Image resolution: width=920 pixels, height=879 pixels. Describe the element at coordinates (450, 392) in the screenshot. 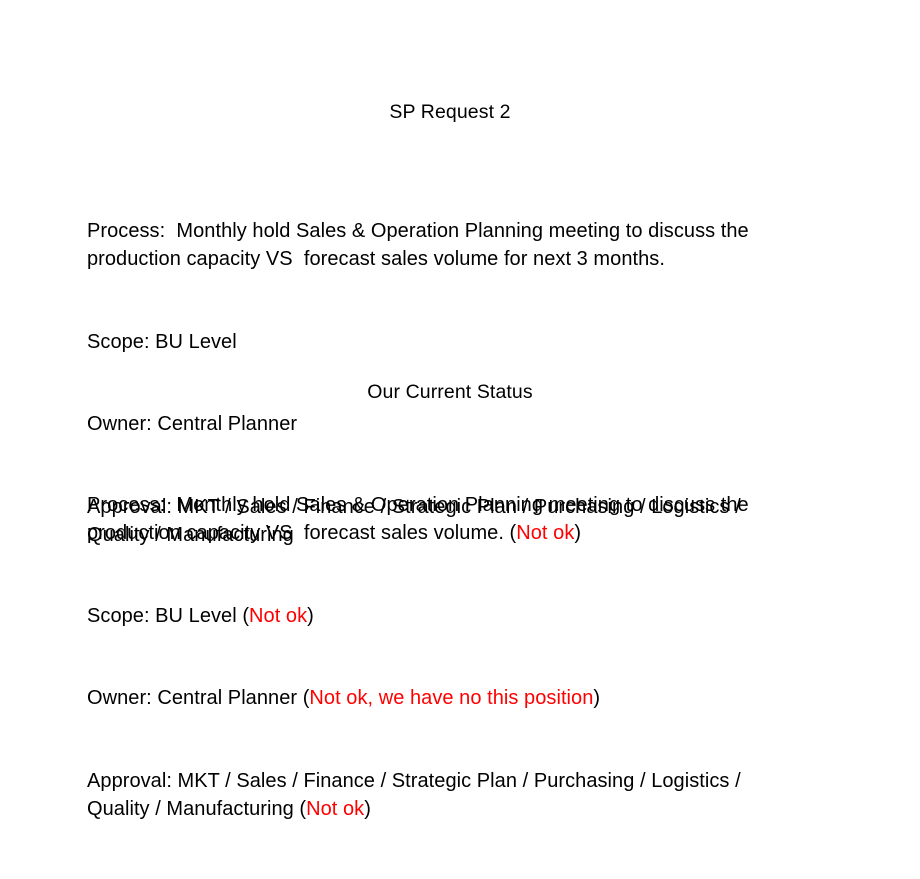

I see `section-title-current-status: Our Current Status` at that location.